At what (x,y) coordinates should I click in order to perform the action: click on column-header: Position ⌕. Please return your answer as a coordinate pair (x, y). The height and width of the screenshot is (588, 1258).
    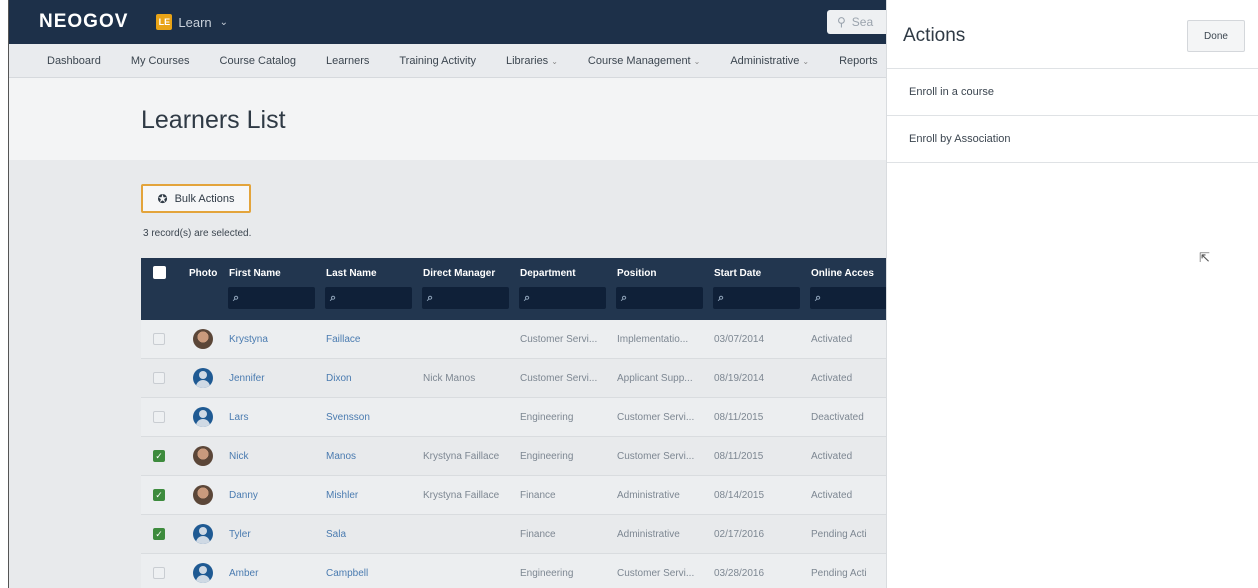
    Looking at the image, I should click on (659, 289).